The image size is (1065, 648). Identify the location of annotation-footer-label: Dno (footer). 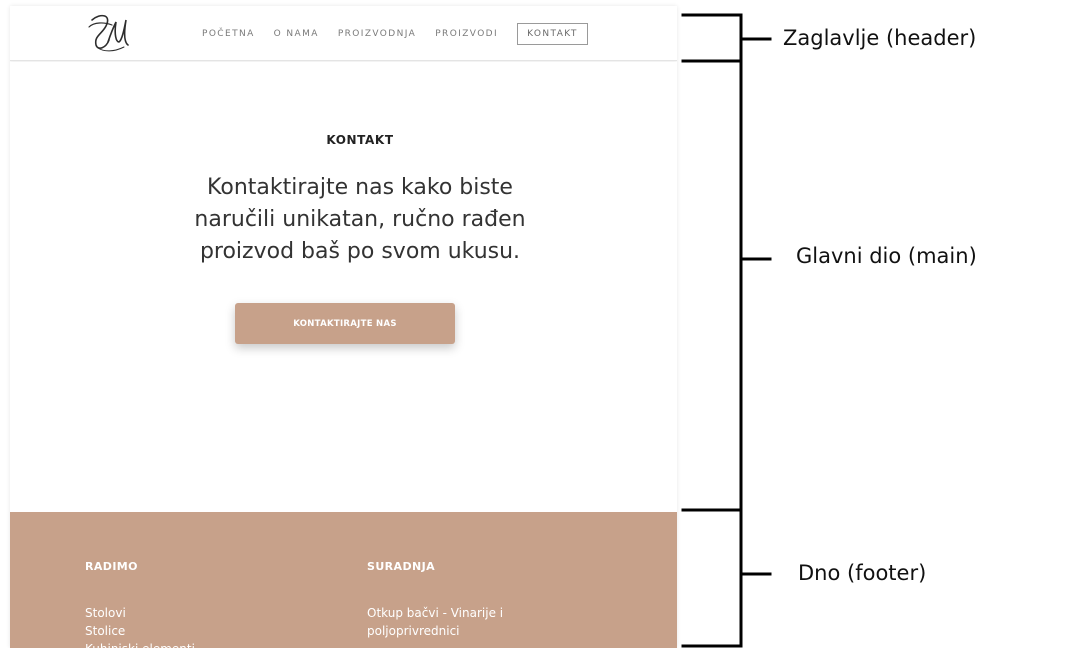
(862, 573).